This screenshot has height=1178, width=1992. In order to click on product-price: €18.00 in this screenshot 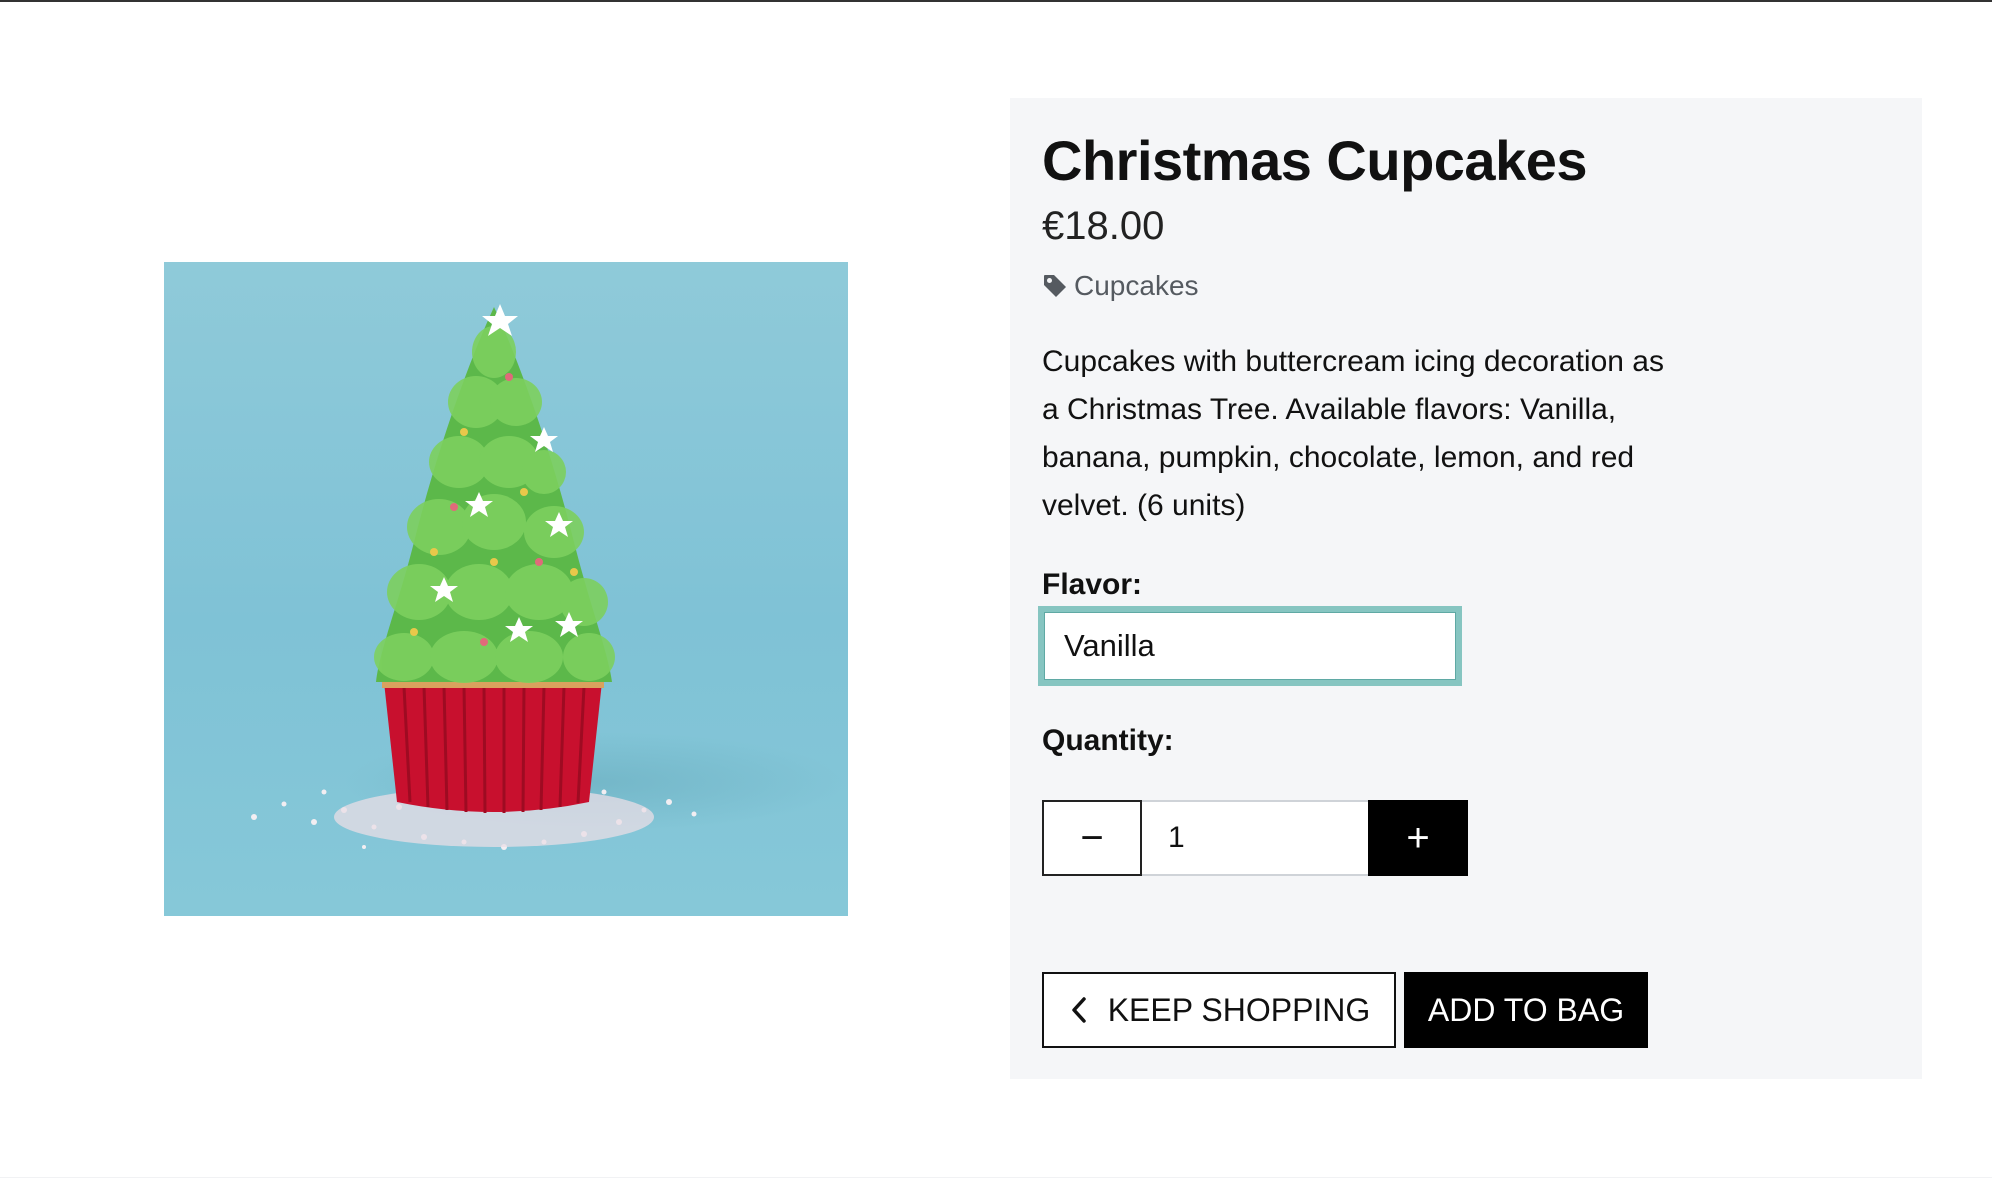, I will do `click(1103, 226)`.